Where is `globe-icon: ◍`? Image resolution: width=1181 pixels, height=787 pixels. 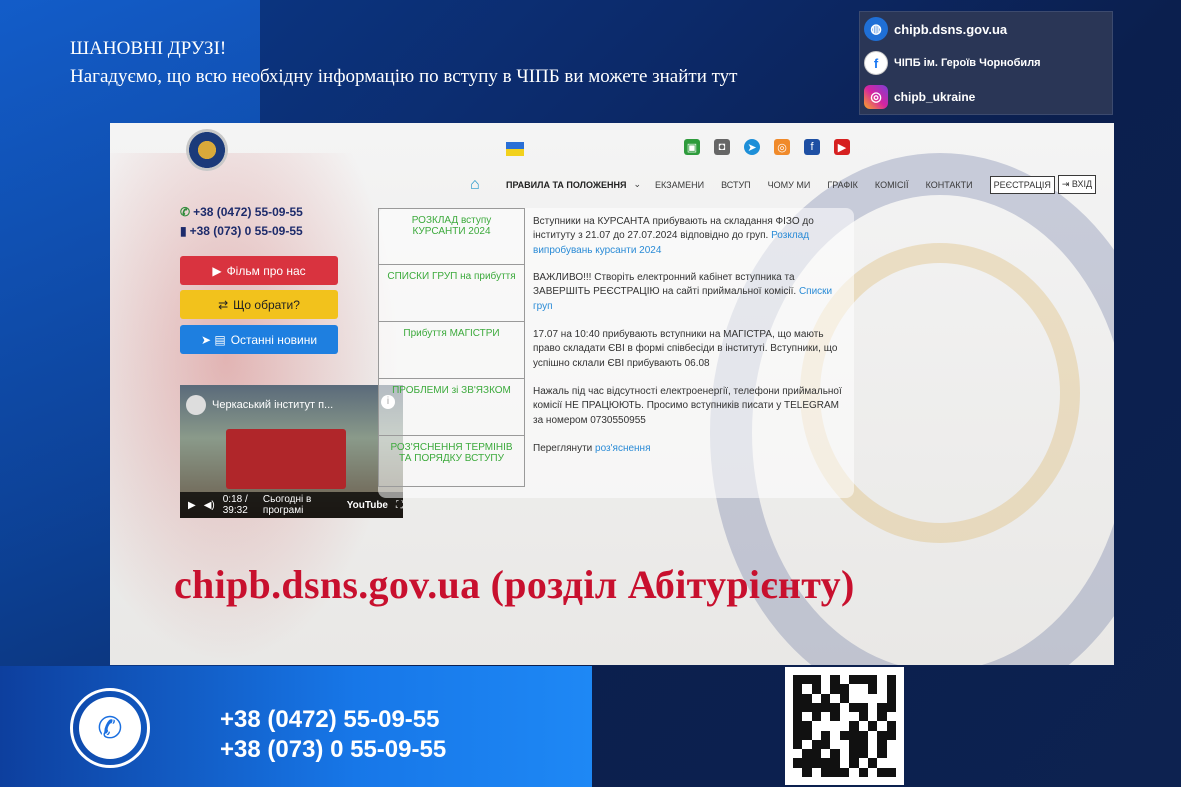
globe-icon: ◍ is located at coordinates (876, 29).